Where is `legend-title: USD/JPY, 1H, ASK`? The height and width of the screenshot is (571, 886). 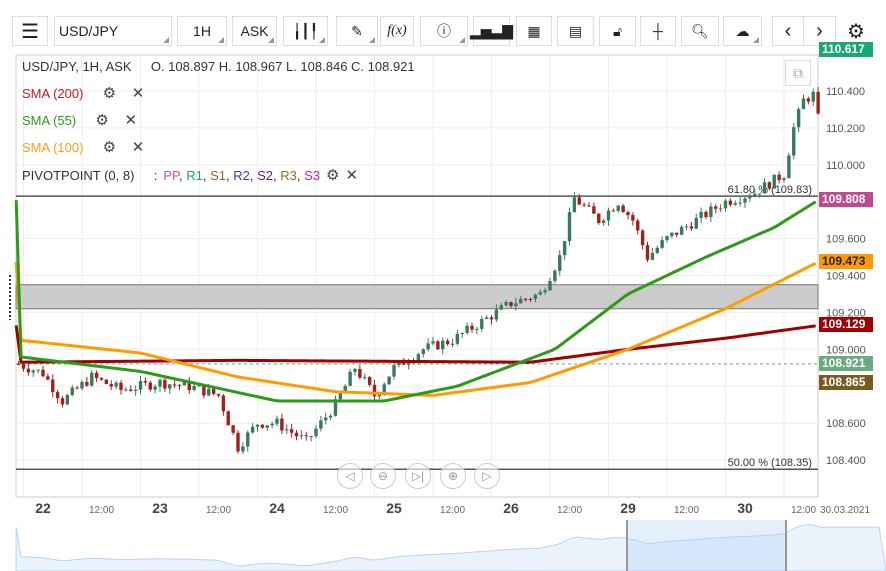 legend-title: USD/JPY, 1H, ASK is located at coordinates (77, 66).